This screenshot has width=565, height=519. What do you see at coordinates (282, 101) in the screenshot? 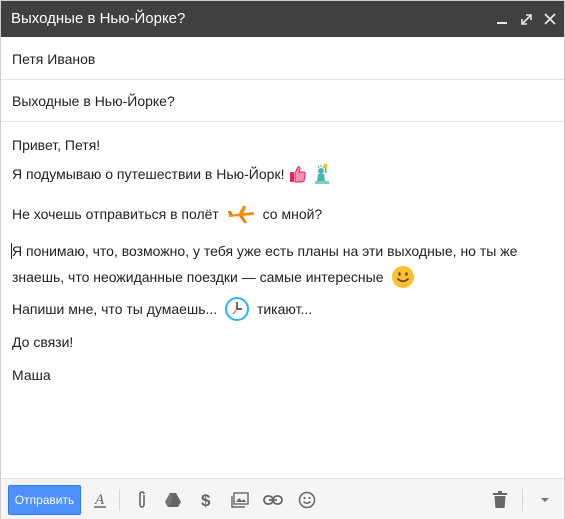
I see `subject-field: Выходные в Нью-Йорке?` at bounding box center [282, 101].